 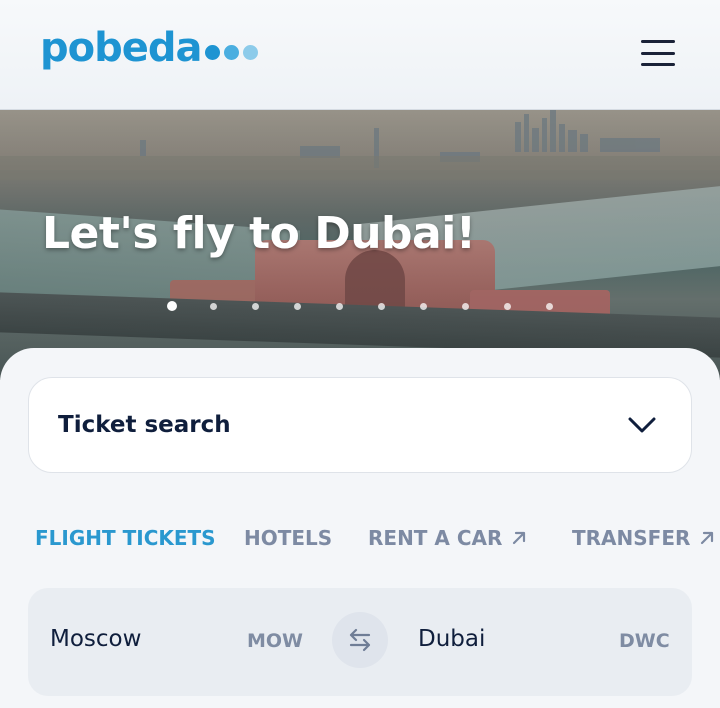 I want to click on destination-city-field: Dubai, so click(x=451, y=639).